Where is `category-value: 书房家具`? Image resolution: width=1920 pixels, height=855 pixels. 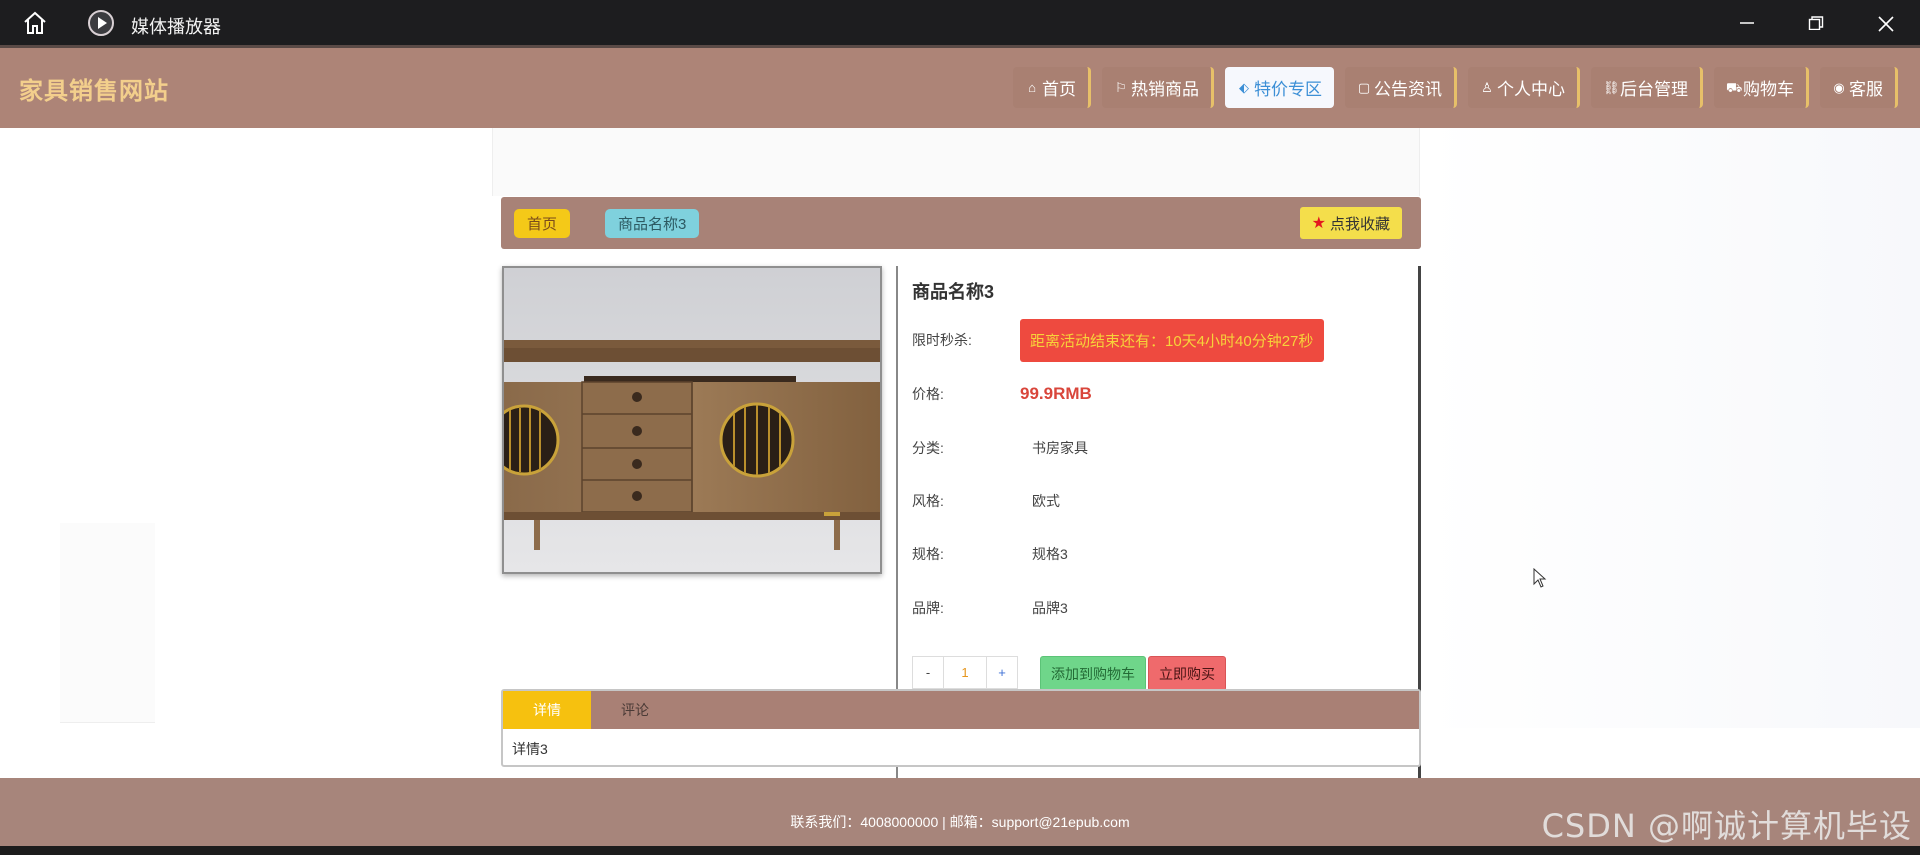 category-value: 书房家具 is located at coordinates (1060, 448).